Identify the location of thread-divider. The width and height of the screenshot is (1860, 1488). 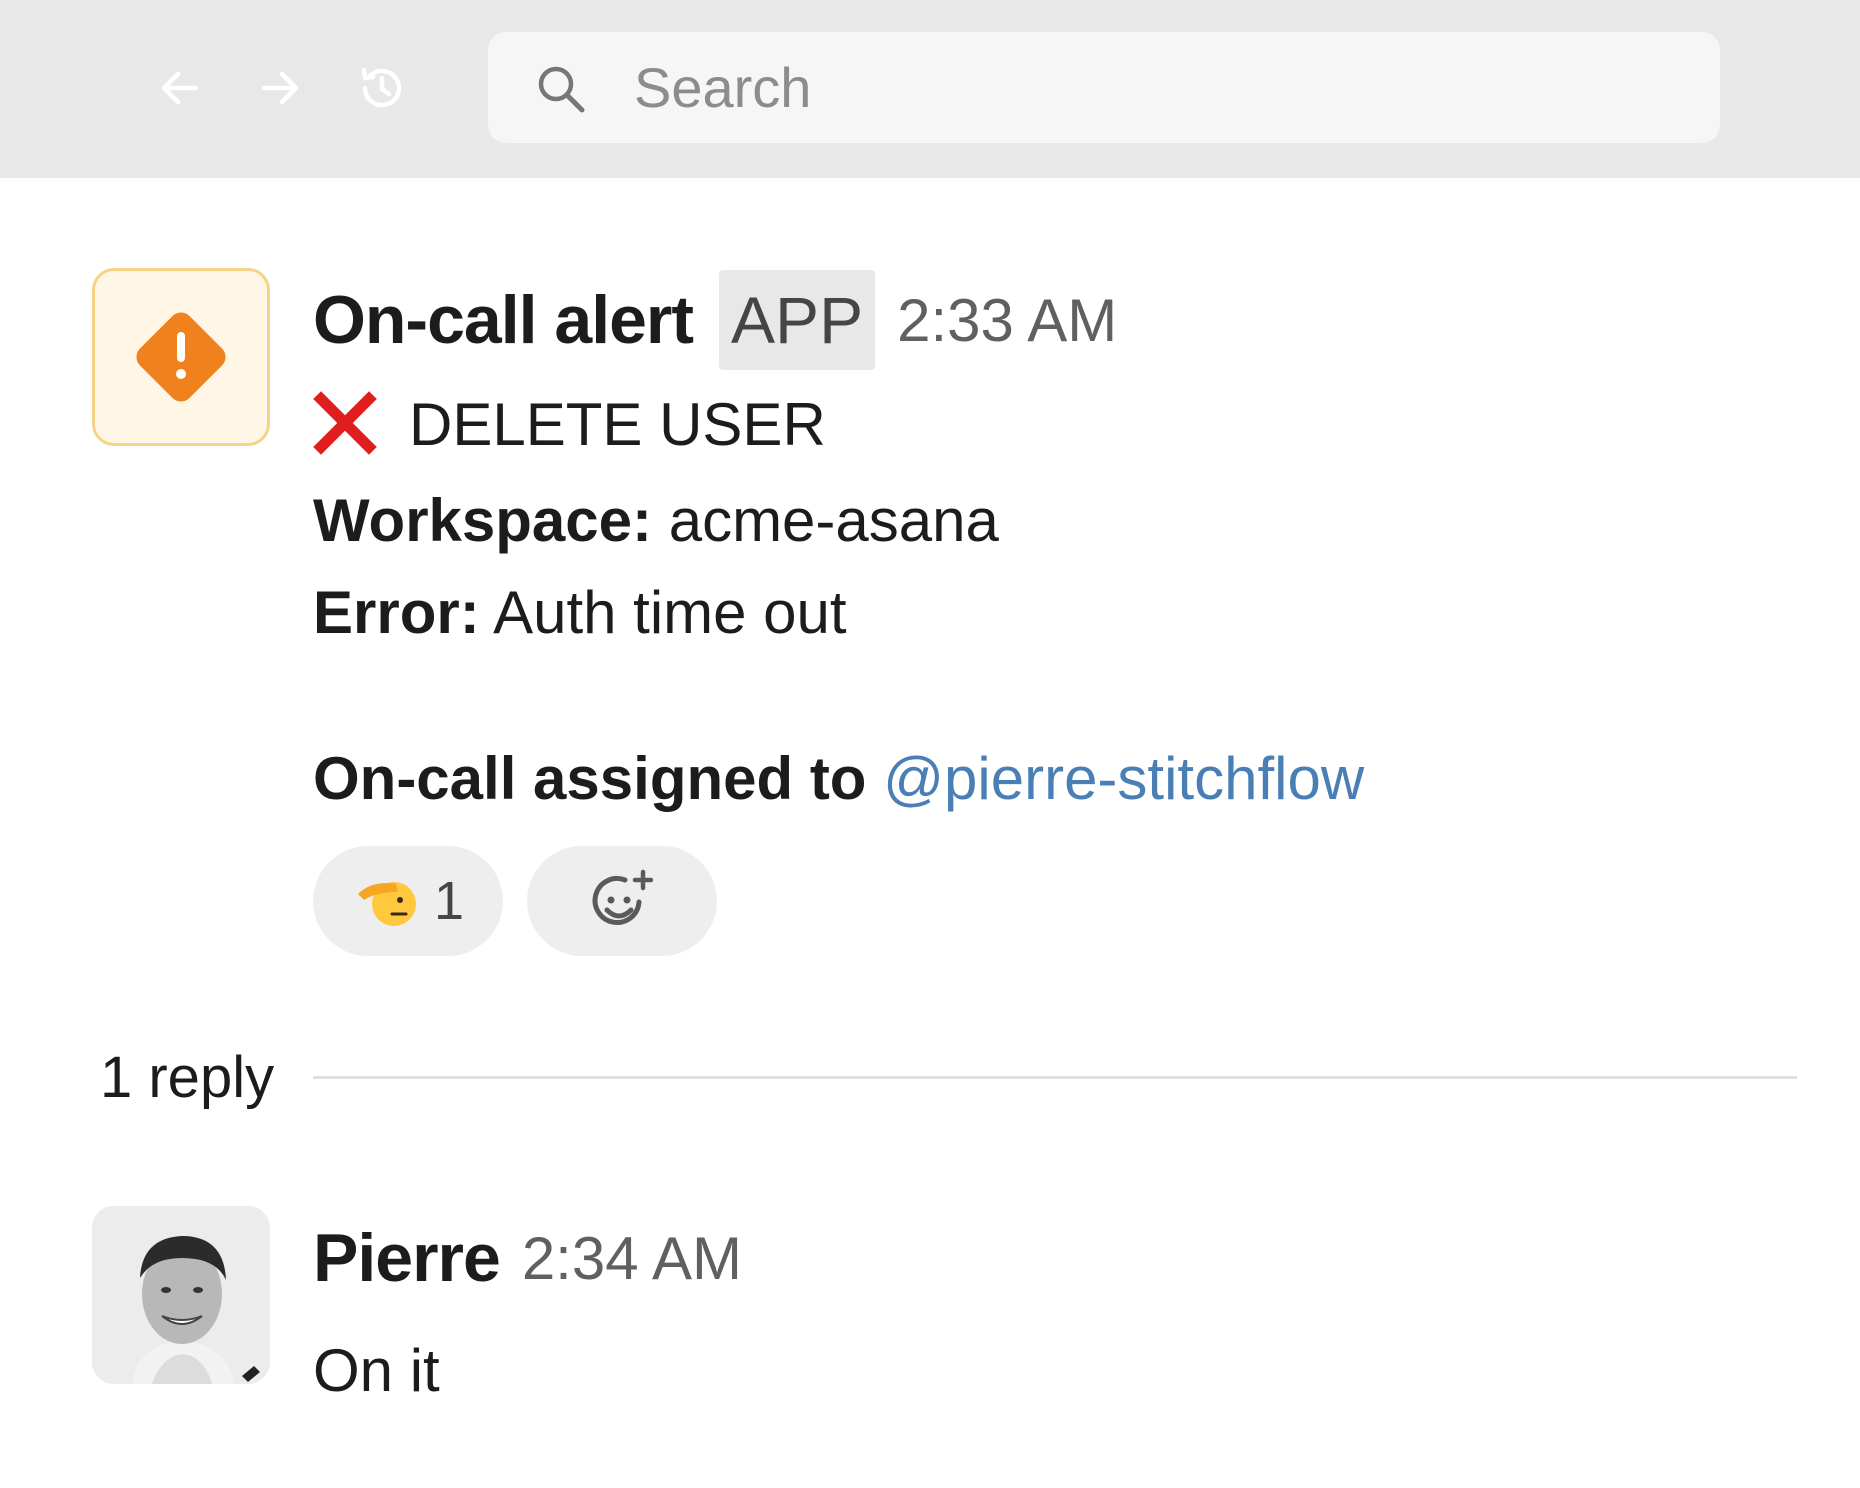
(1055, 1077).